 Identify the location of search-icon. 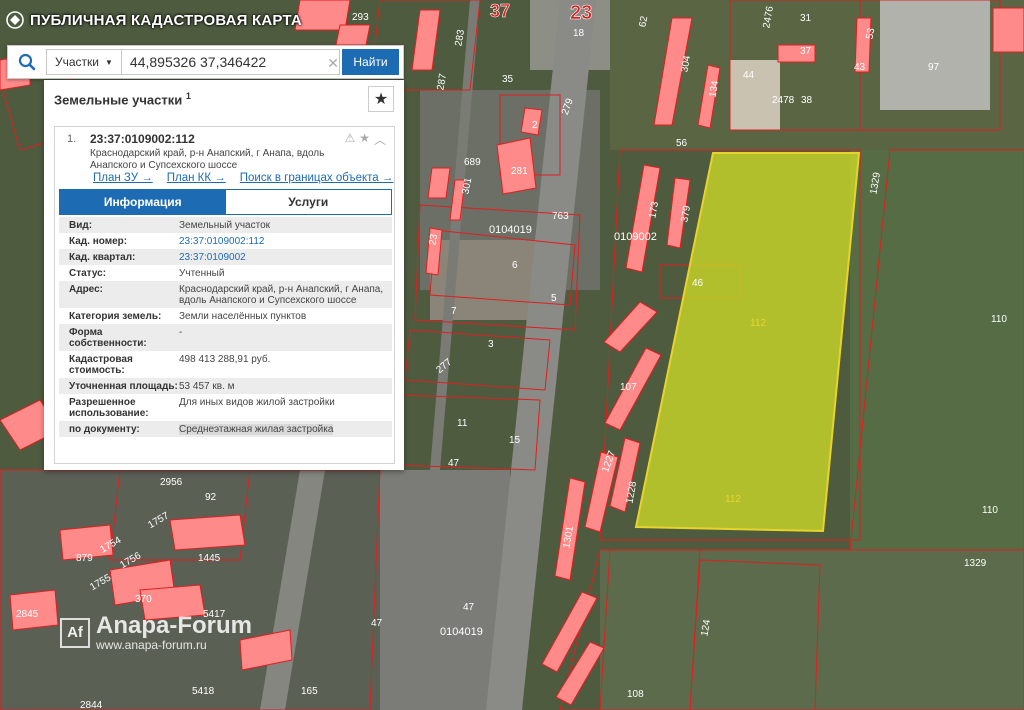
(27, 62).